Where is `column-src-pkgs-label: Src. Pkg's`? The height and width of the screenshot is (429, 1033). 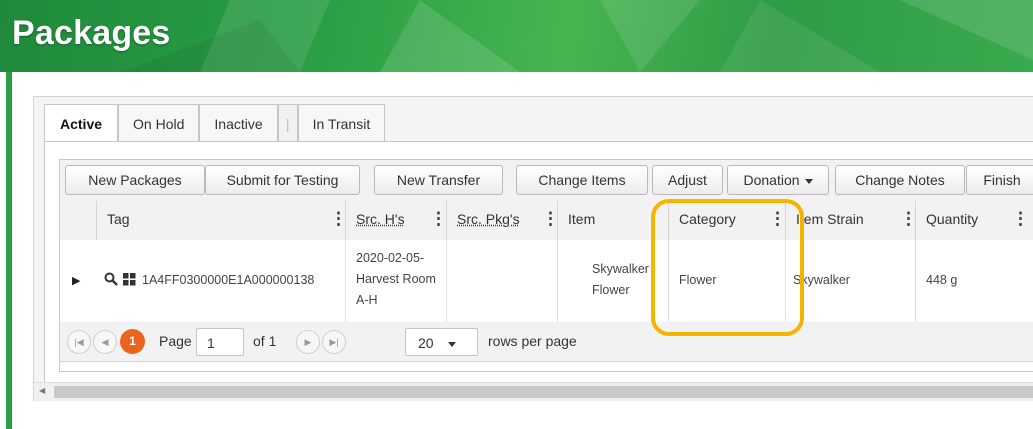 column-src-pkgs-label: Src. Pkg's is located at coordinates (488, 219).